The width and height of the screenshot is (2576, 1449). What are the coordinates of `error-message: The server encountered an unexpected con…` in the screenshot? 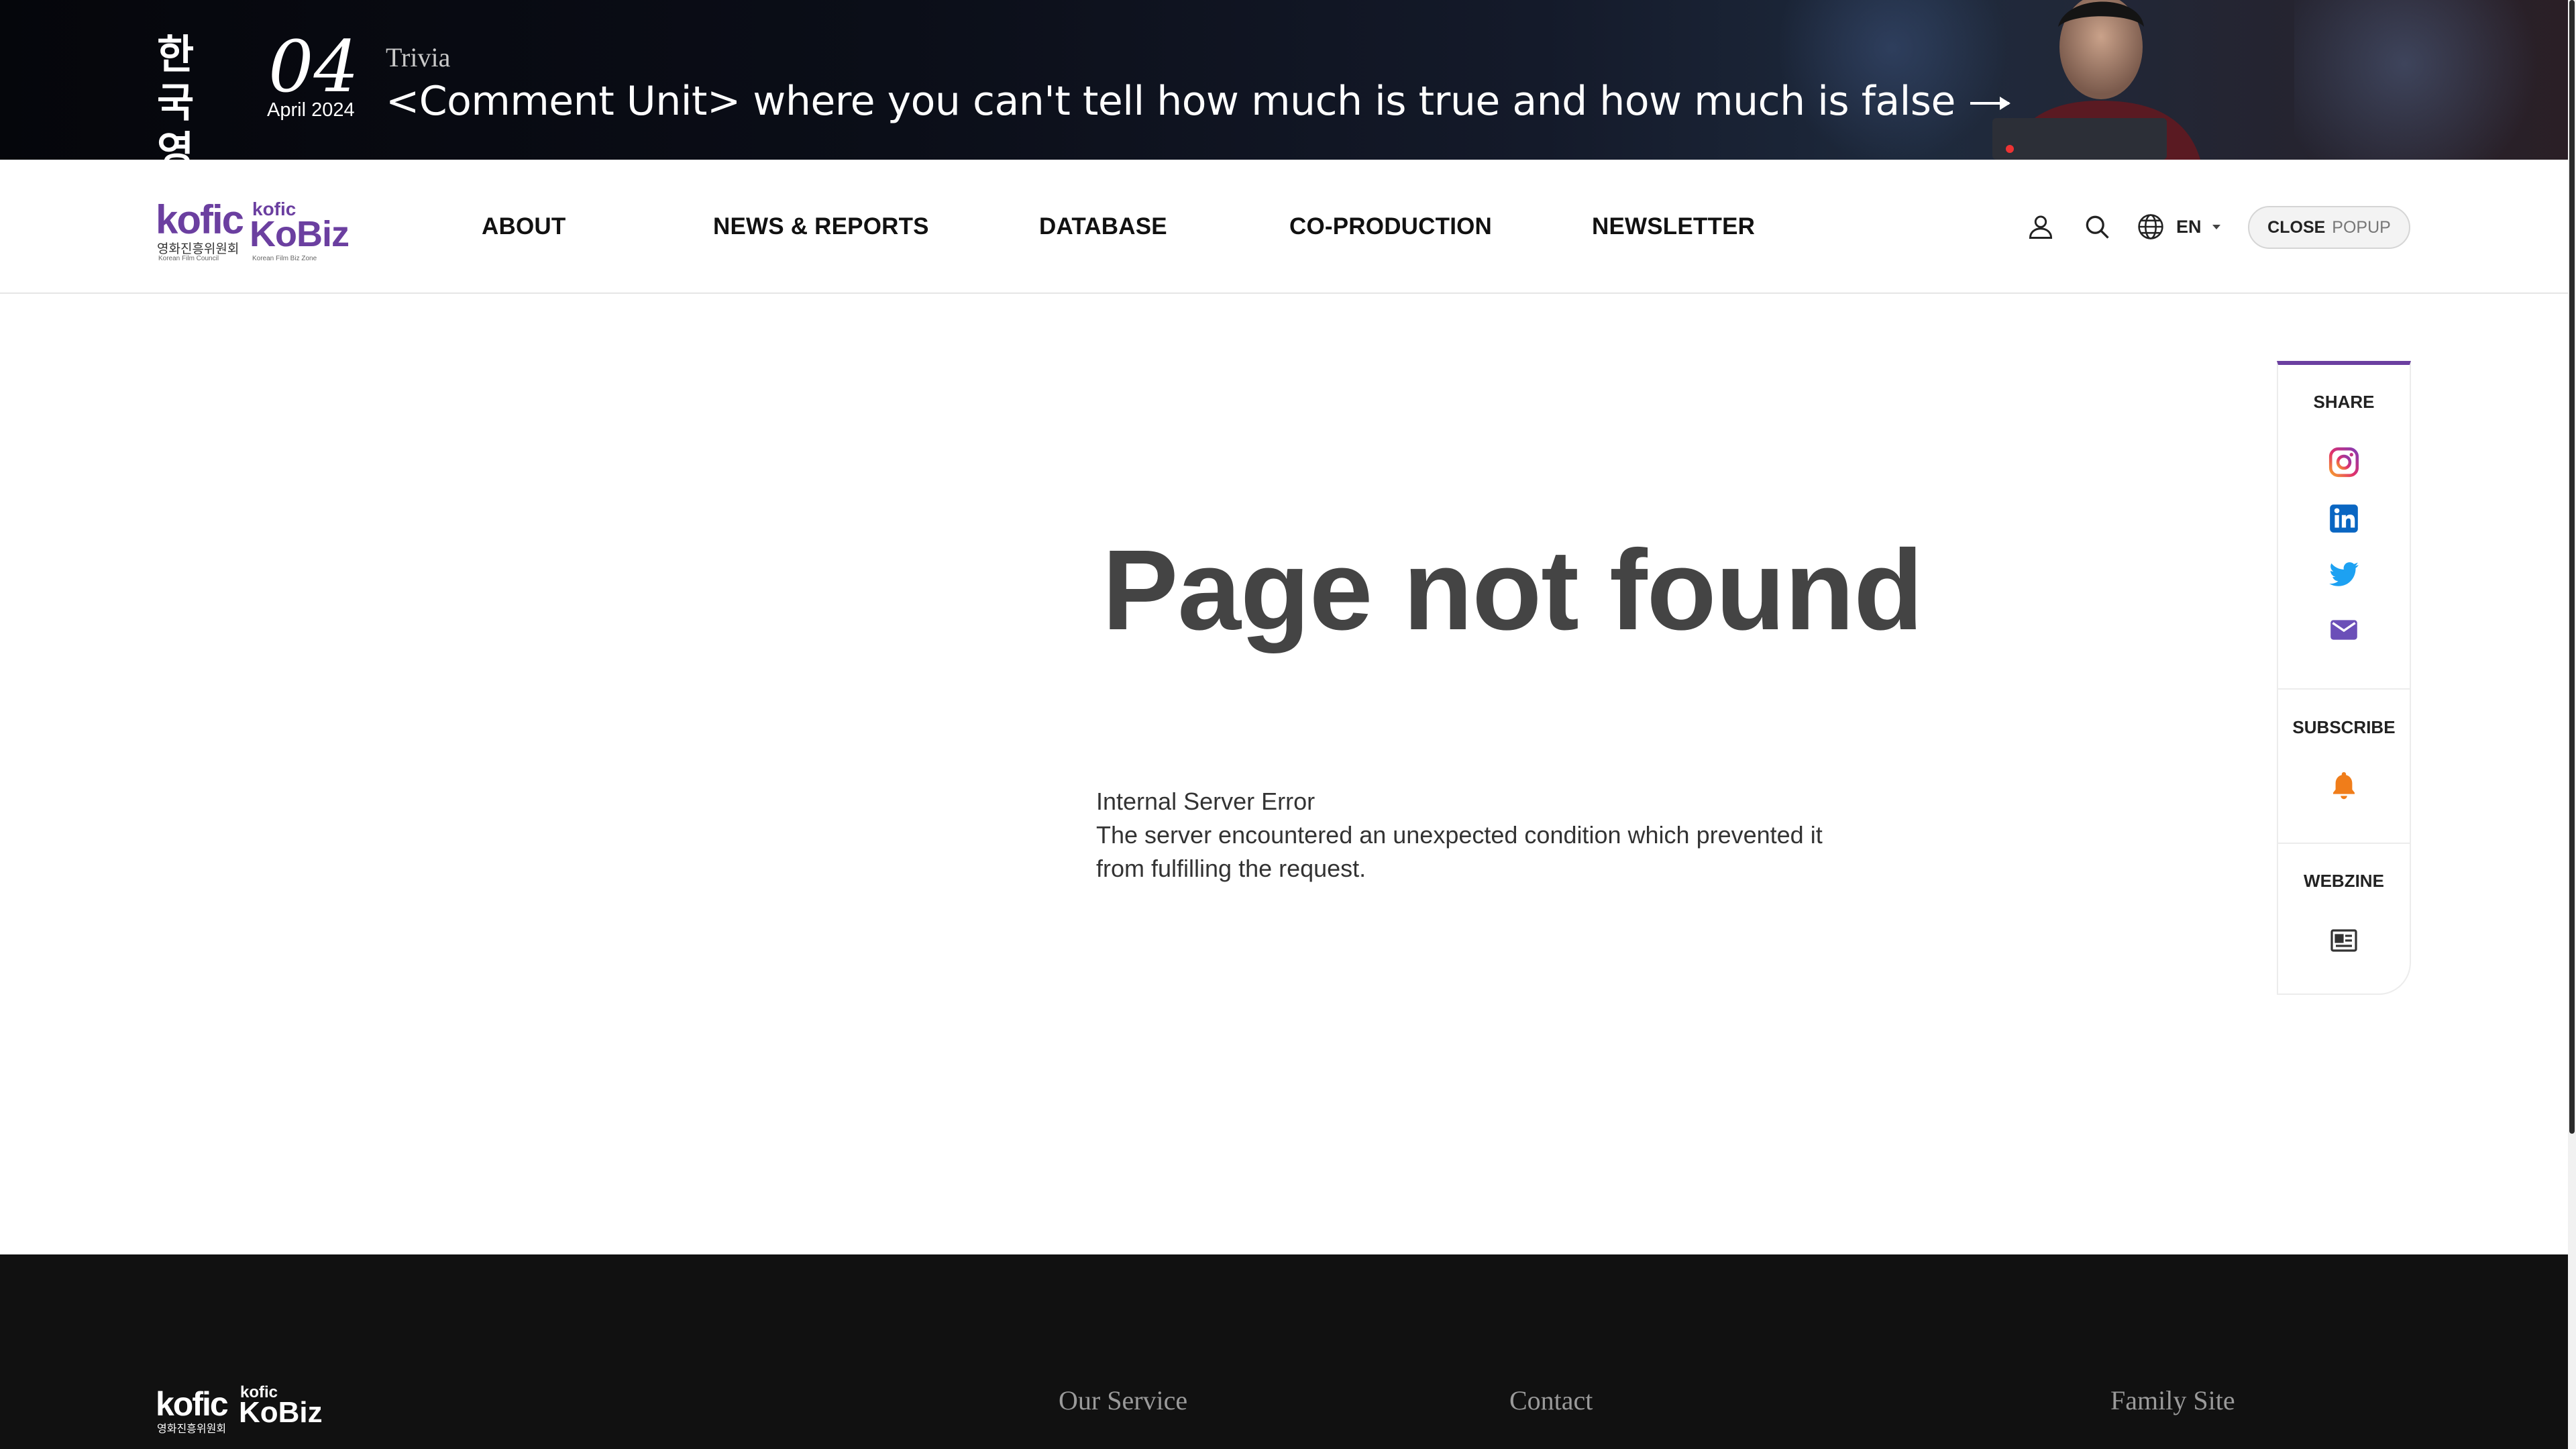 It's located at (1459, 851).